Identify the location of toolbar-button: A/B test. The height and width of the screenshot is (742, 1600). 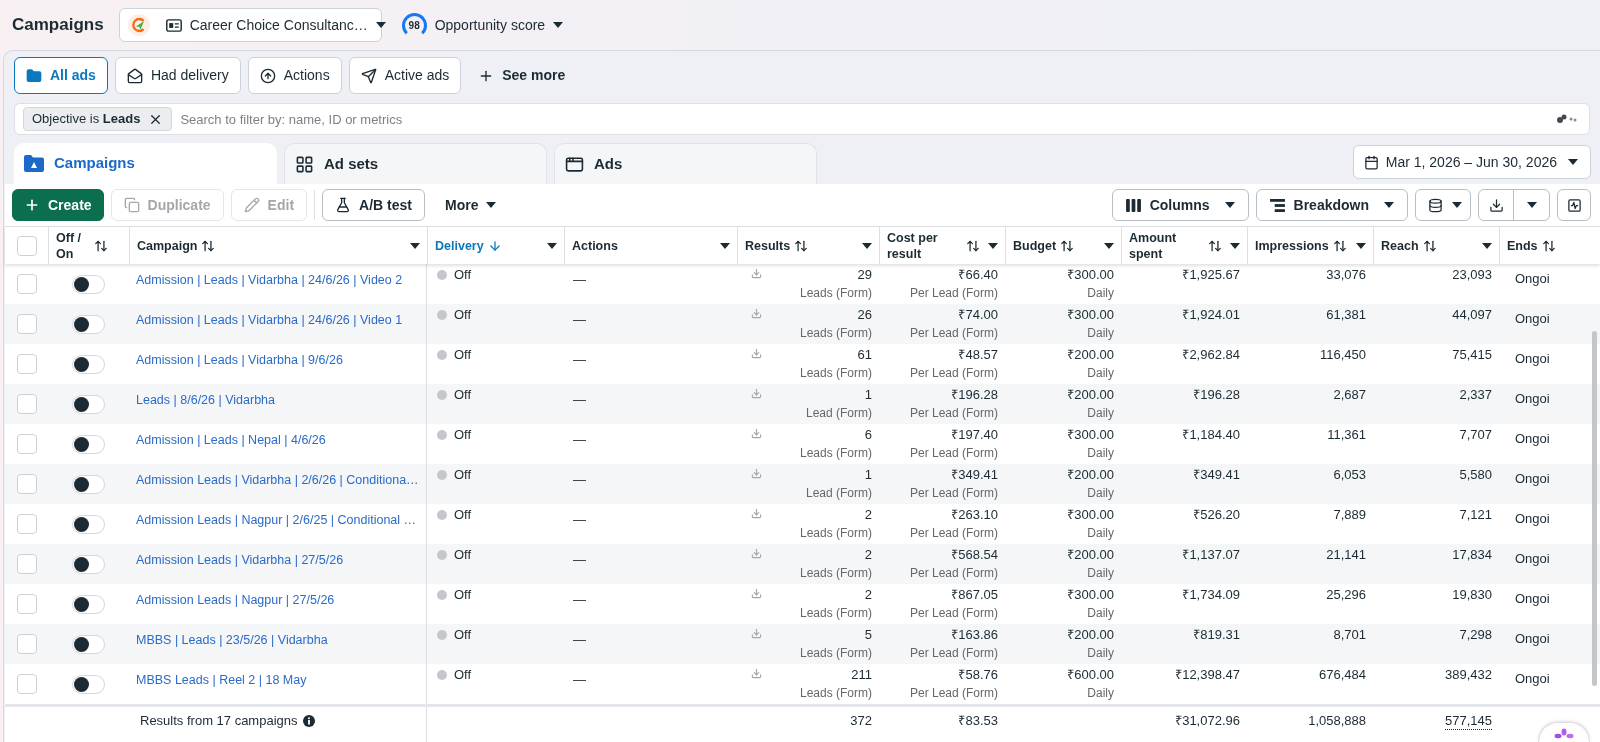
(373, 205).